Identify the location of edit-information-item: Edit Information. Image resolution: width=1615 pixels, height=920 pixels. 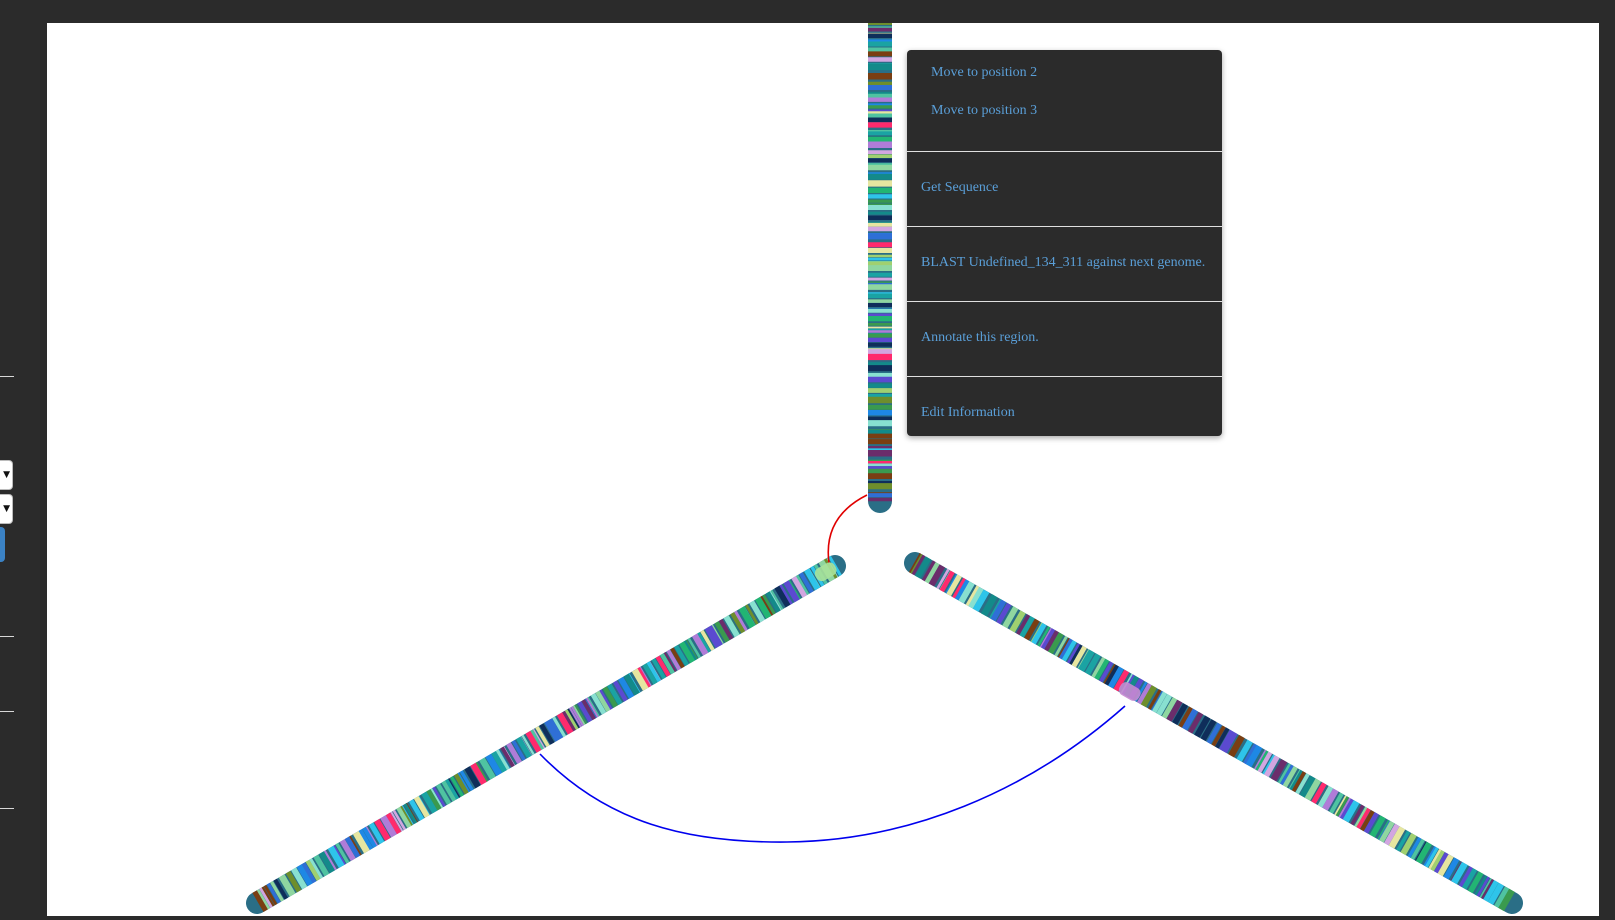
(968, 413).